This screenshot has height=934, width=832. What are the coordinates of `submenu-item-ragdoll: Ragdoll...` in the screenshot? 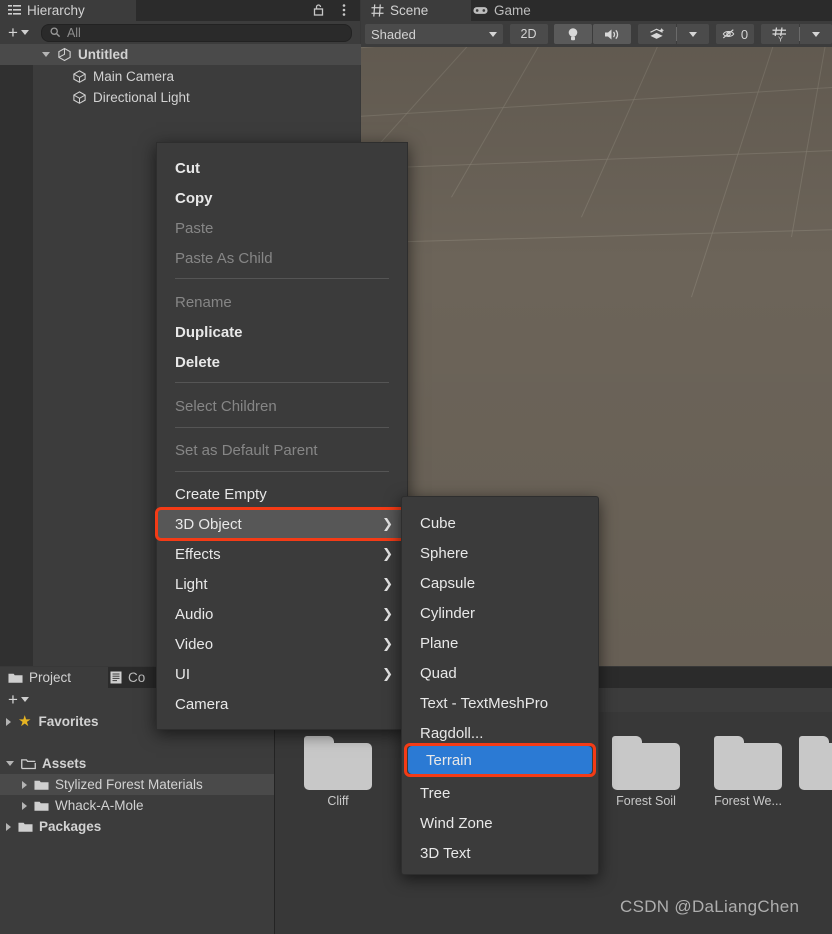 It's located at (500, 733).